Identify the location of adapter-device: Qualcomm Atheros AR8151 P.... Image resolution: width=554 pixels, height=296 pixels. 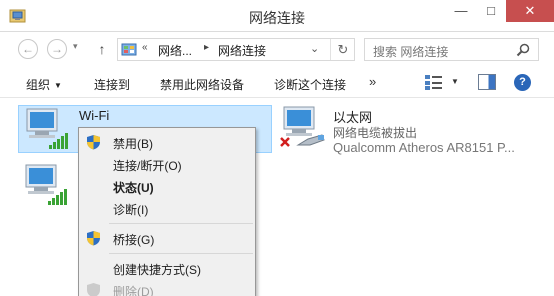
(424, 147).